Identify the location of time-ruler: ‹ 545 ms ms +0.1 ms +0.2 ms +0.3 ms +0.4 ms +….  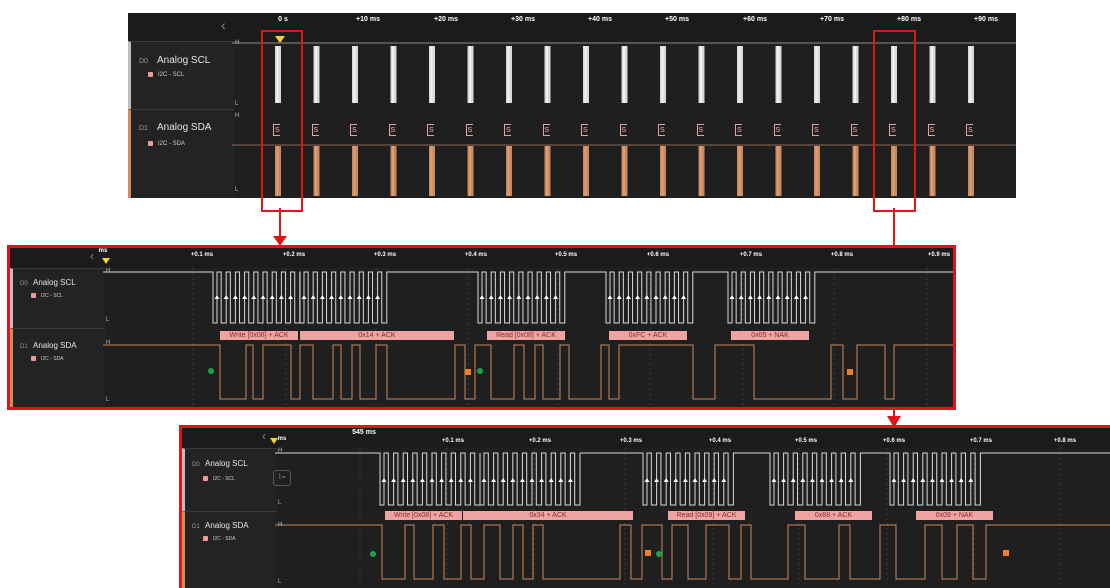
(646, 438).